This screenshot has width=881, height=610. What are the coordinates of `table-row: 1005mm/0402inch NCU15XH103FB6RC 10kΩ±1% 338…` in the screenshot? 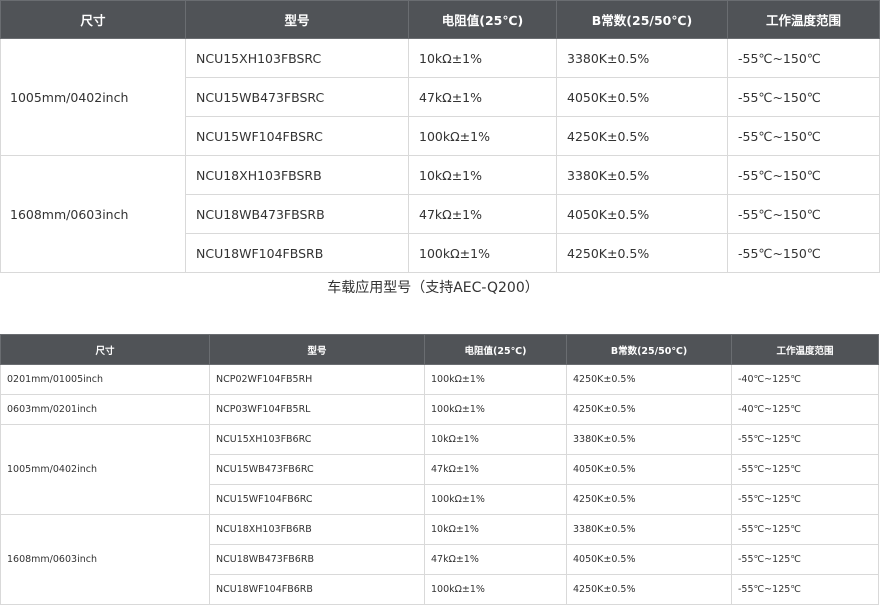 It's located at (439, 469).